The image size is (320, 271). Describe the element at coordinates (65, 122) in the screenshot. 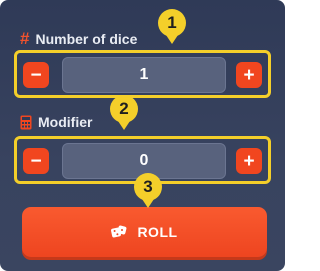

I see `modifier-label: Modifier` at that location.